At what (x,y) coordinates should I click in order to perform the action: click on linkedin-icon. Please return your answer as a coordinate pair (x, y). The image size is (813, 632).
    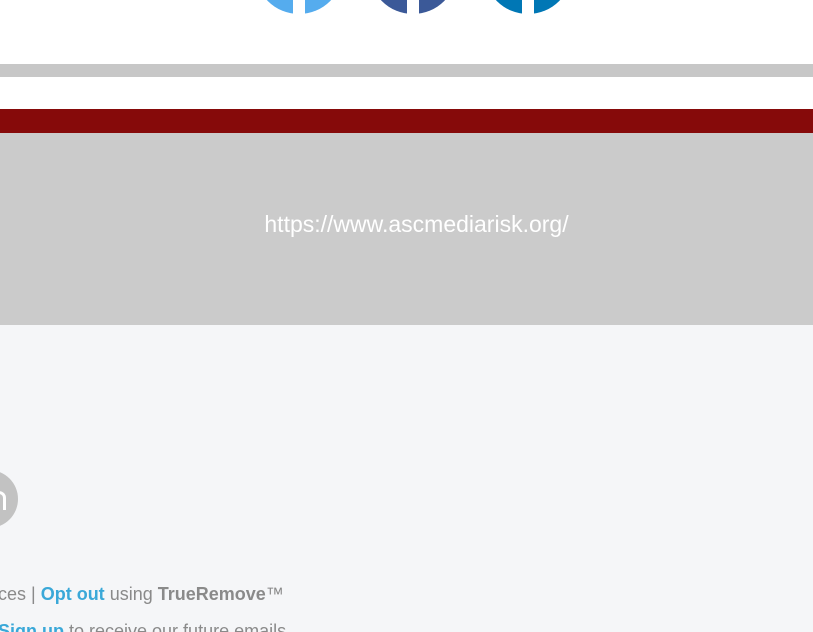
    Looking at the image, I should click on (528, 7).